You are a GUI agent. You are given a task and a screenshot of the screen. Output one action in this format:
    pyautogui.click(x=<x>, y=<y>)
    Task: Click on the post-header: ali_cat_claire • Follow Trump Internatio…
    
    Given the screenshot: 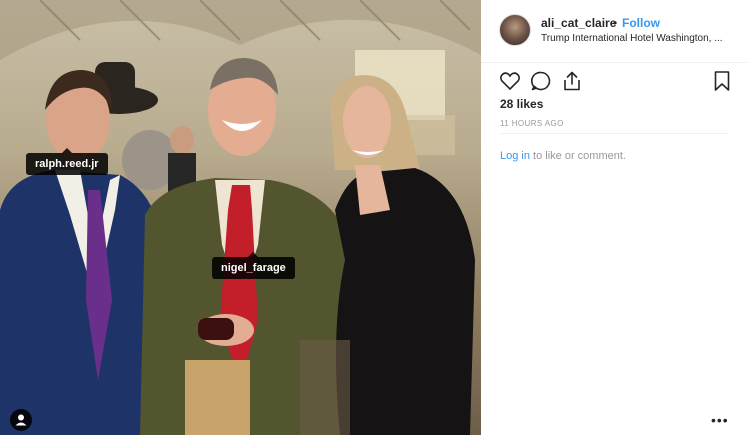 What is the action you would take?
    pyautogui.click(x=614, y=31)
    